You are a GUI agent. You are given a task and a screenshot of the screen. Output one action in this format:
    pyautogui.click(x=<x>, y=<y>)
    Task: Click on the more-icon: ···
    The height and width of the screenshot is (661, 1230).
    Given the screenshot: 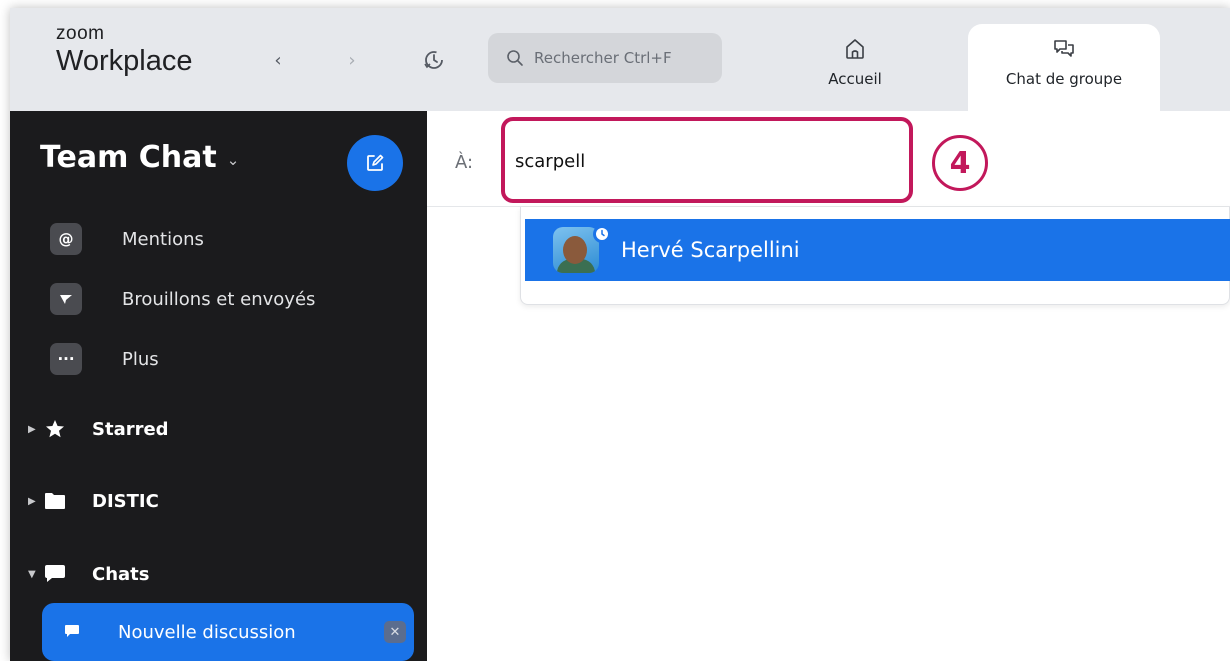 What is the action you would take?
    pyautogui.click(x=66, y=359)
    